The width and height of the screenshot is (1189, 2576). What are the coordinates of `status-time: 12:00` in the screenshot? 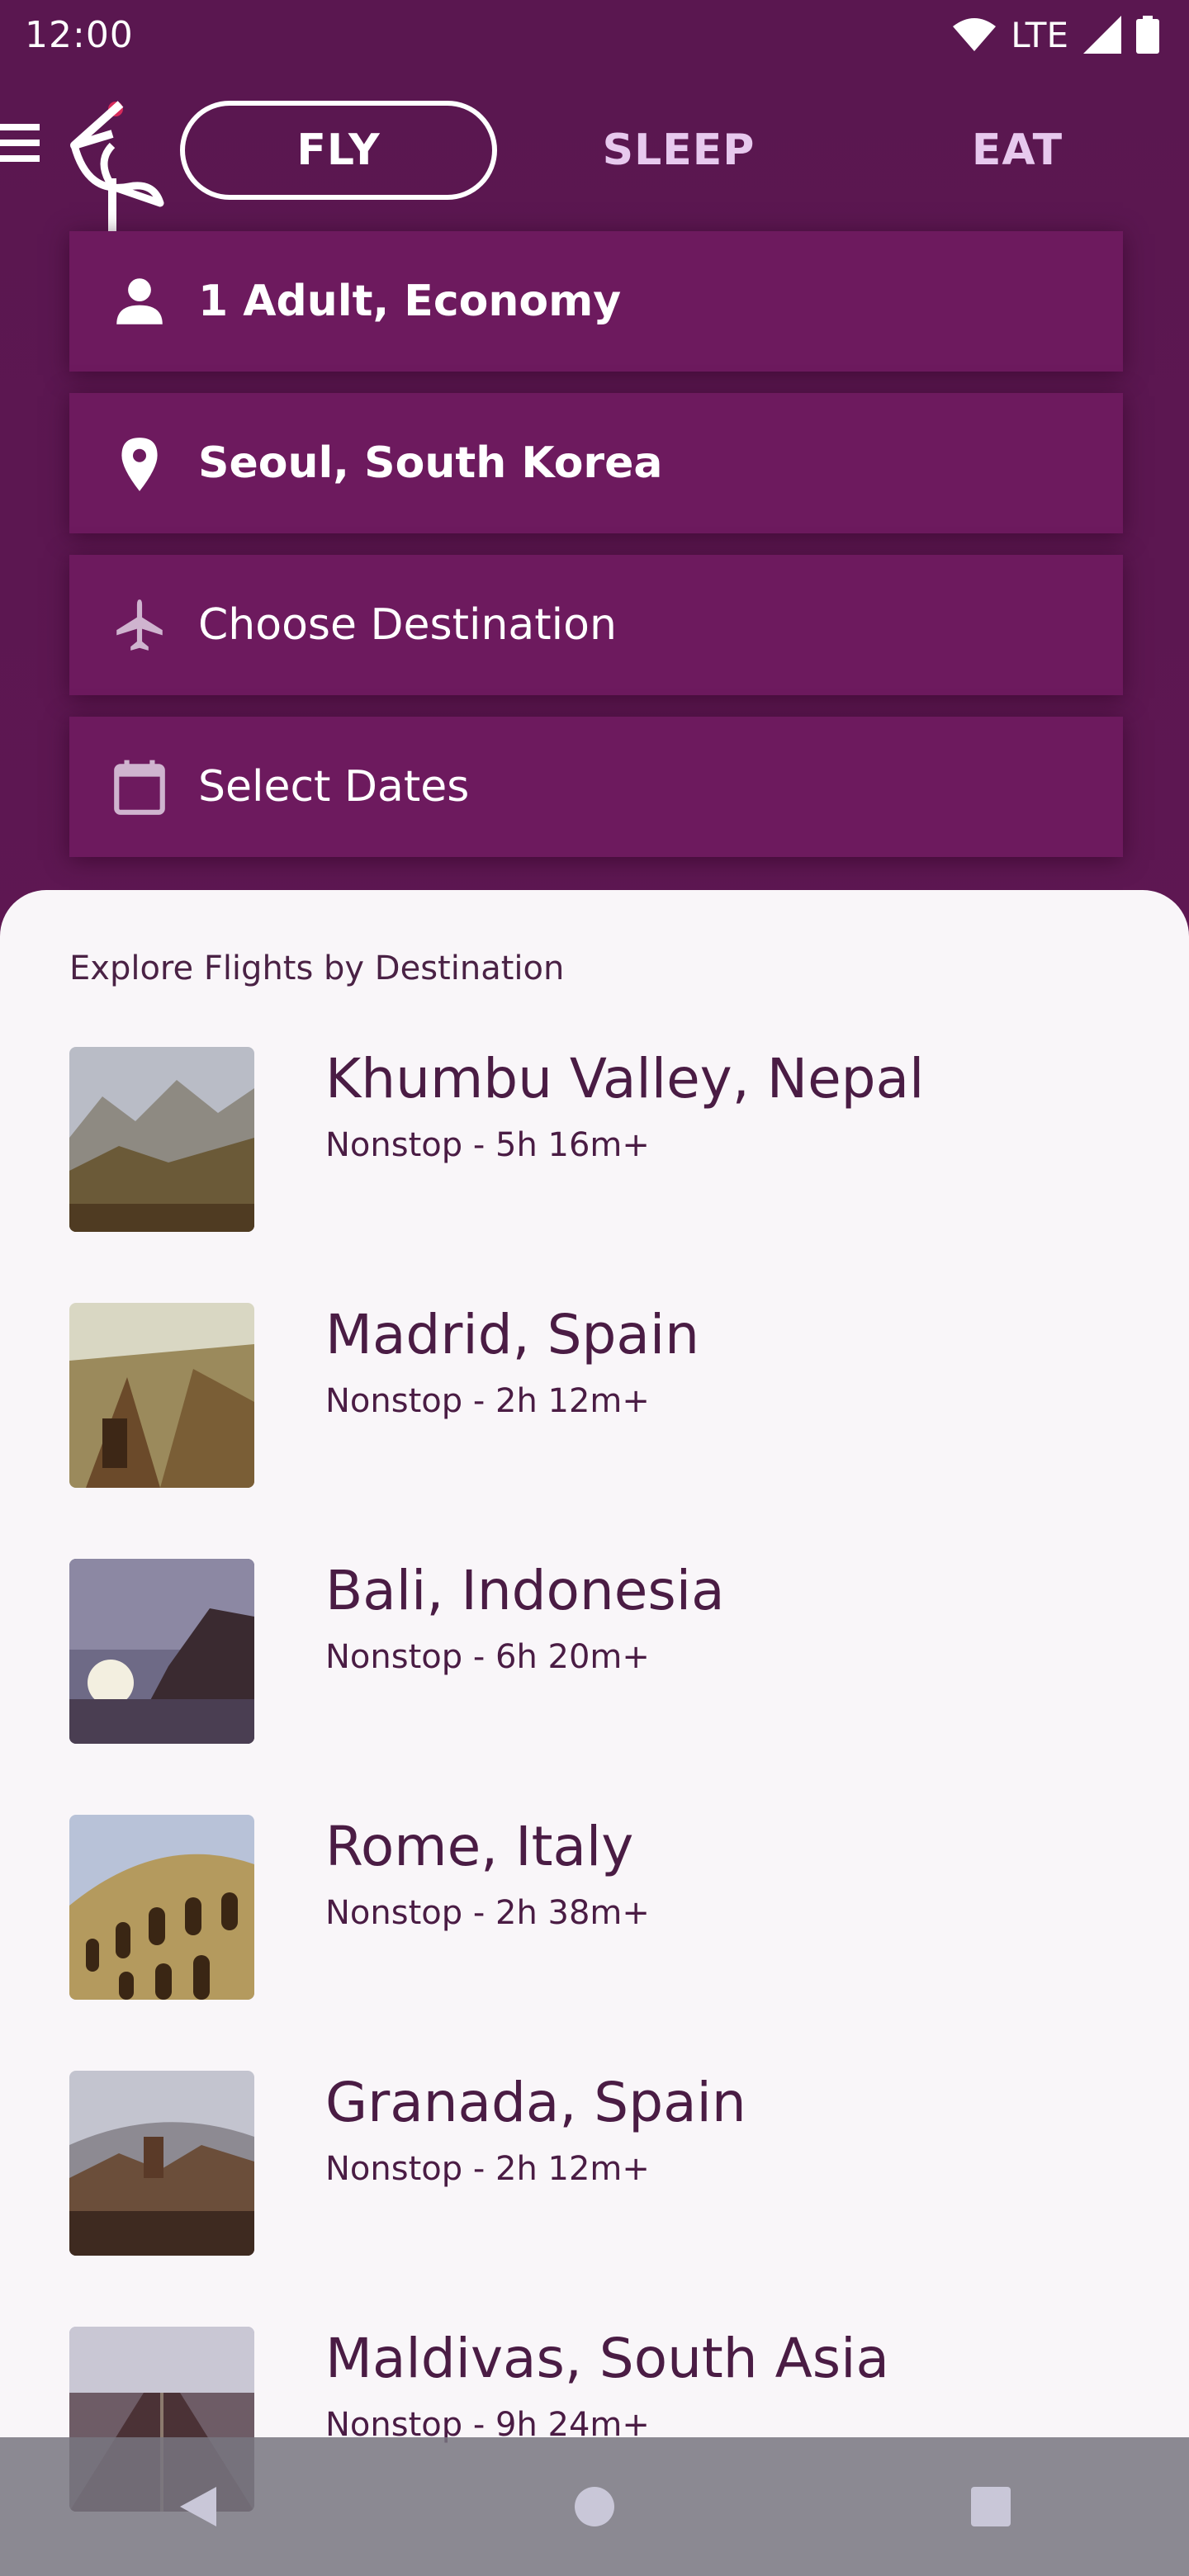 It's located at (79, 34).